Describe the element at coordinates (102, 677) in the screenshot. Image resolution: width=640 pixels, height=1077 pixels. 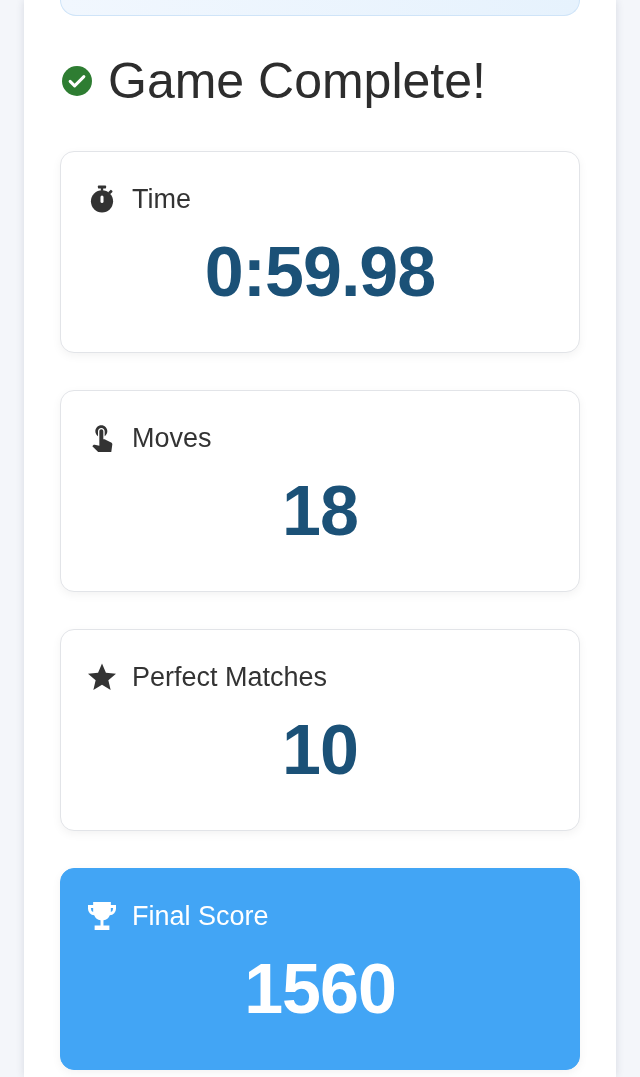
I see `star-icon` at that location.